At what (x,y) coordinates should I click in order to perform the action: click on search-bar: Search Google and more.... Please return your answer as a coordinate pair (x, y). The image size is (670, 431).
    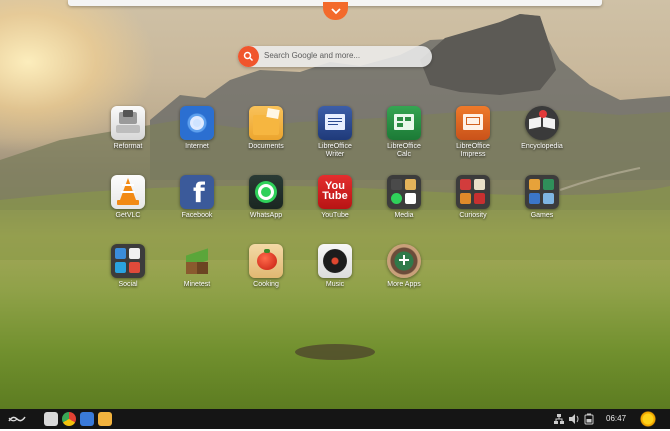
    Looking at the image, I should click on (335, 56).